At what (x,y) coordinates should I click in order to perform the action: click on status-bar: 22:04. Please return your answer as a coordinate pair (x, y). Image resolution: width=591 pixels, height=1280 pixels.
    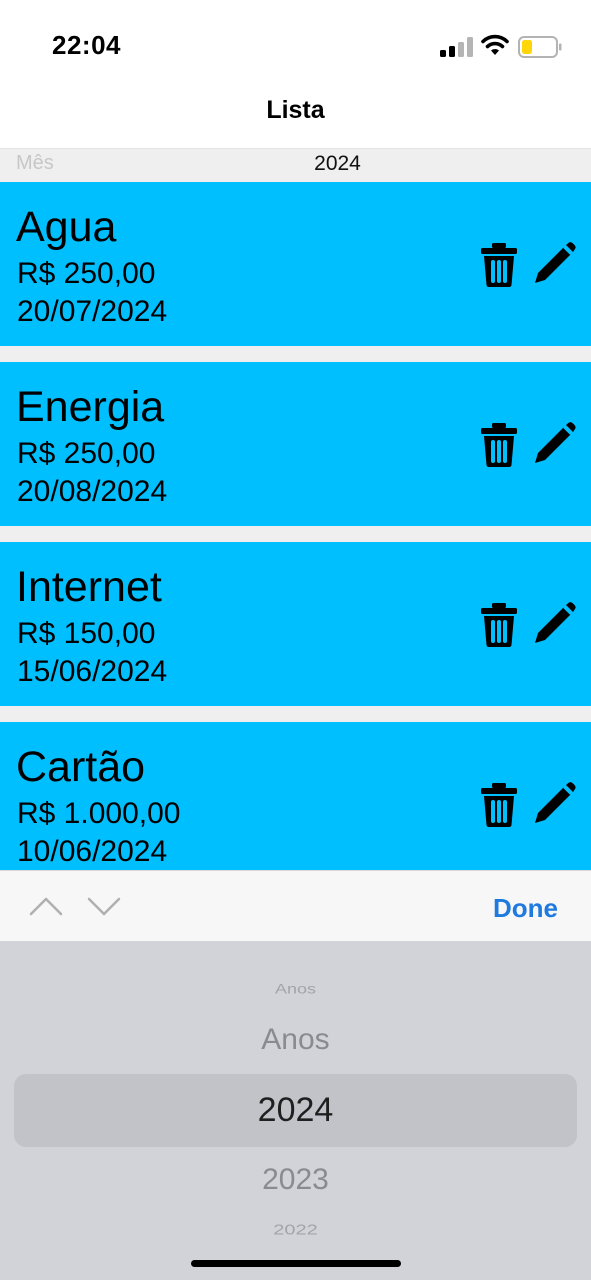
    Looking at the image, I should click on (295, 45).